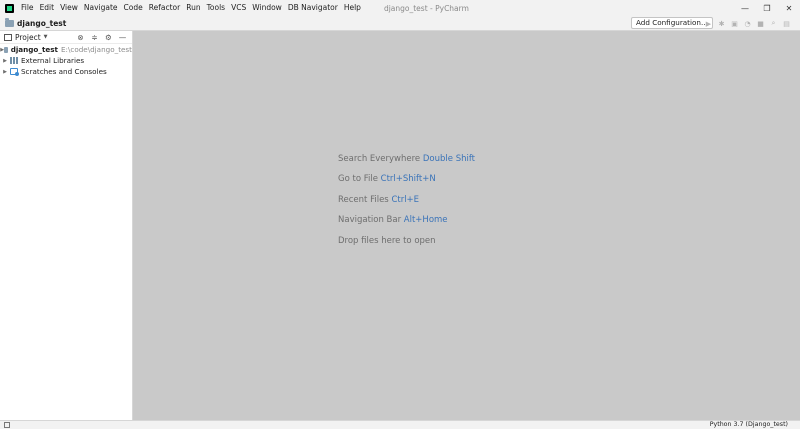 The height and width of the screenshot is (429, 800). What do you see at coordinates (46, 37) in the screenshot?
I see `chevron-down-icon: ▼` at bounding box center [46, 37].